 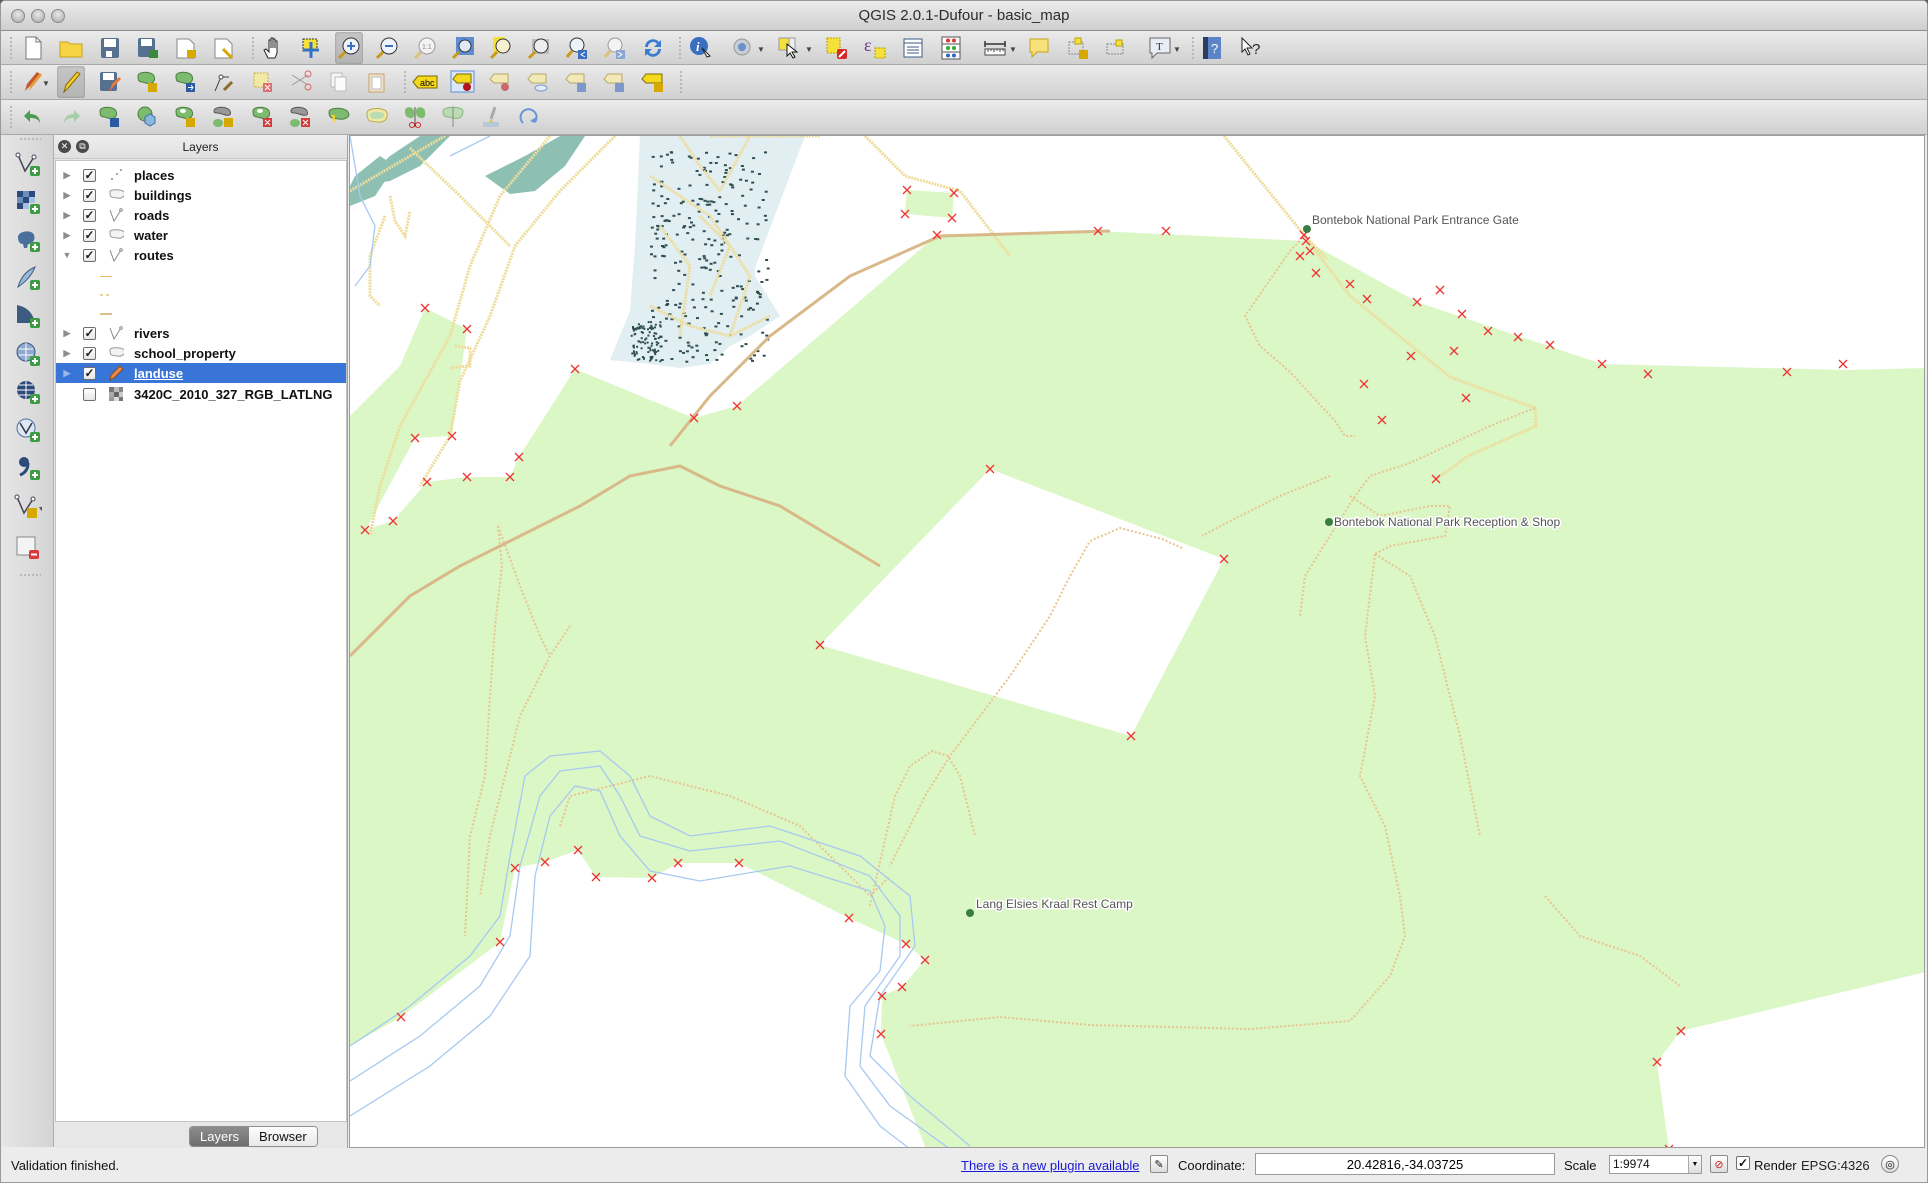 I want to click on delete-selected-icon, so click(x=263, y=82).